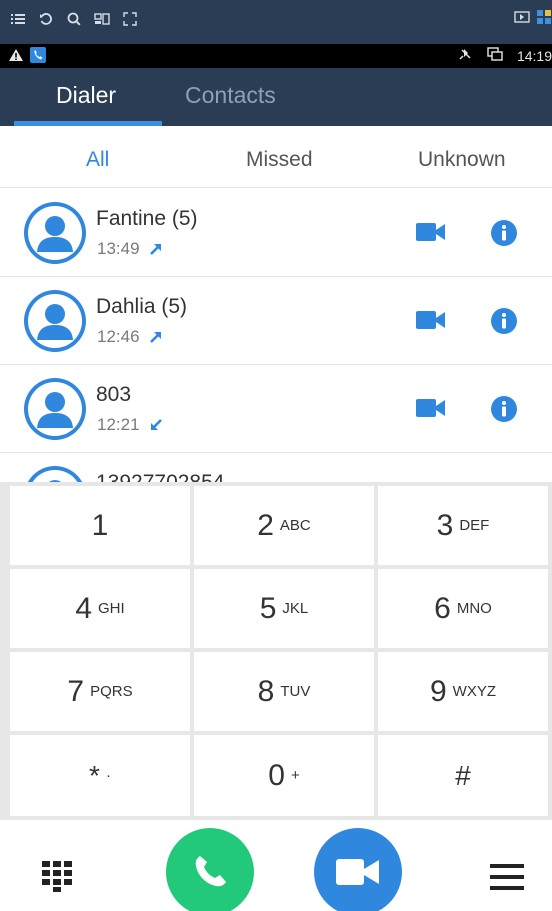 The height and width of the screenshot is (911, 552). Describe the element at coordinates (97, 160) in the screenshot. I see `filter-all: All` at that location.